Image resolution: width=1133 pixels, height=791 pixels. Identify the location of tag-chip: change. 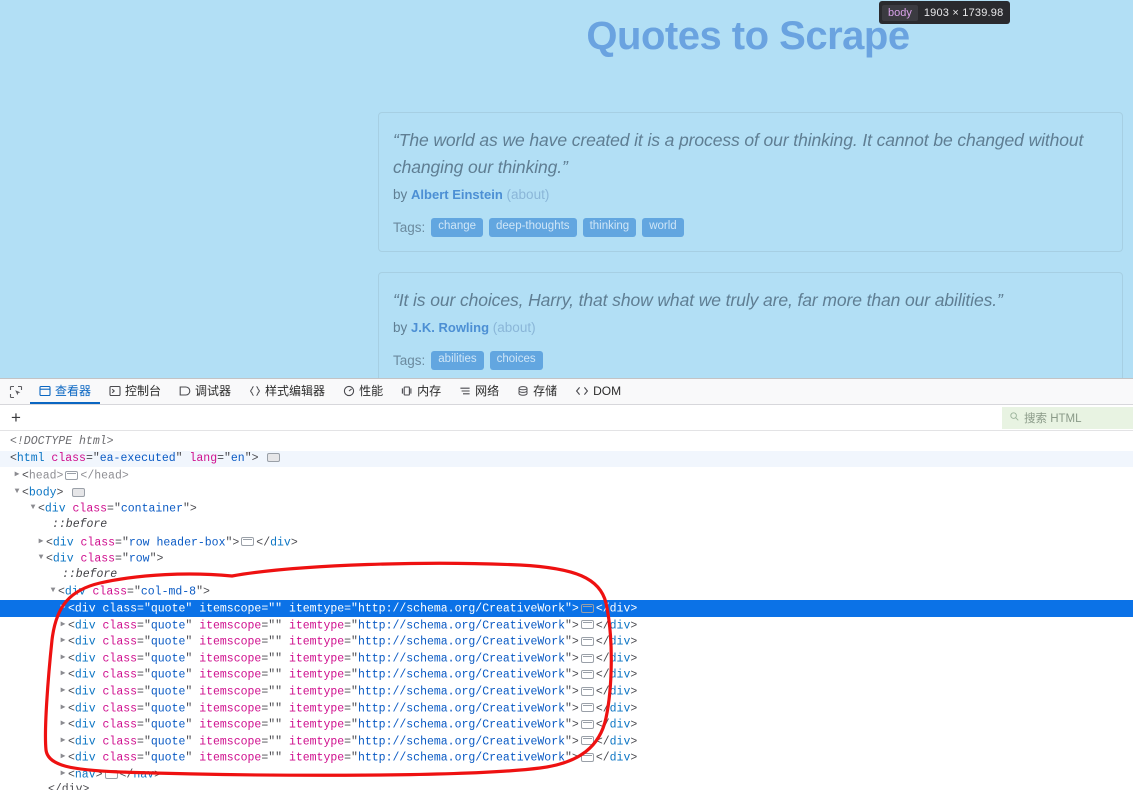
(457, 228).